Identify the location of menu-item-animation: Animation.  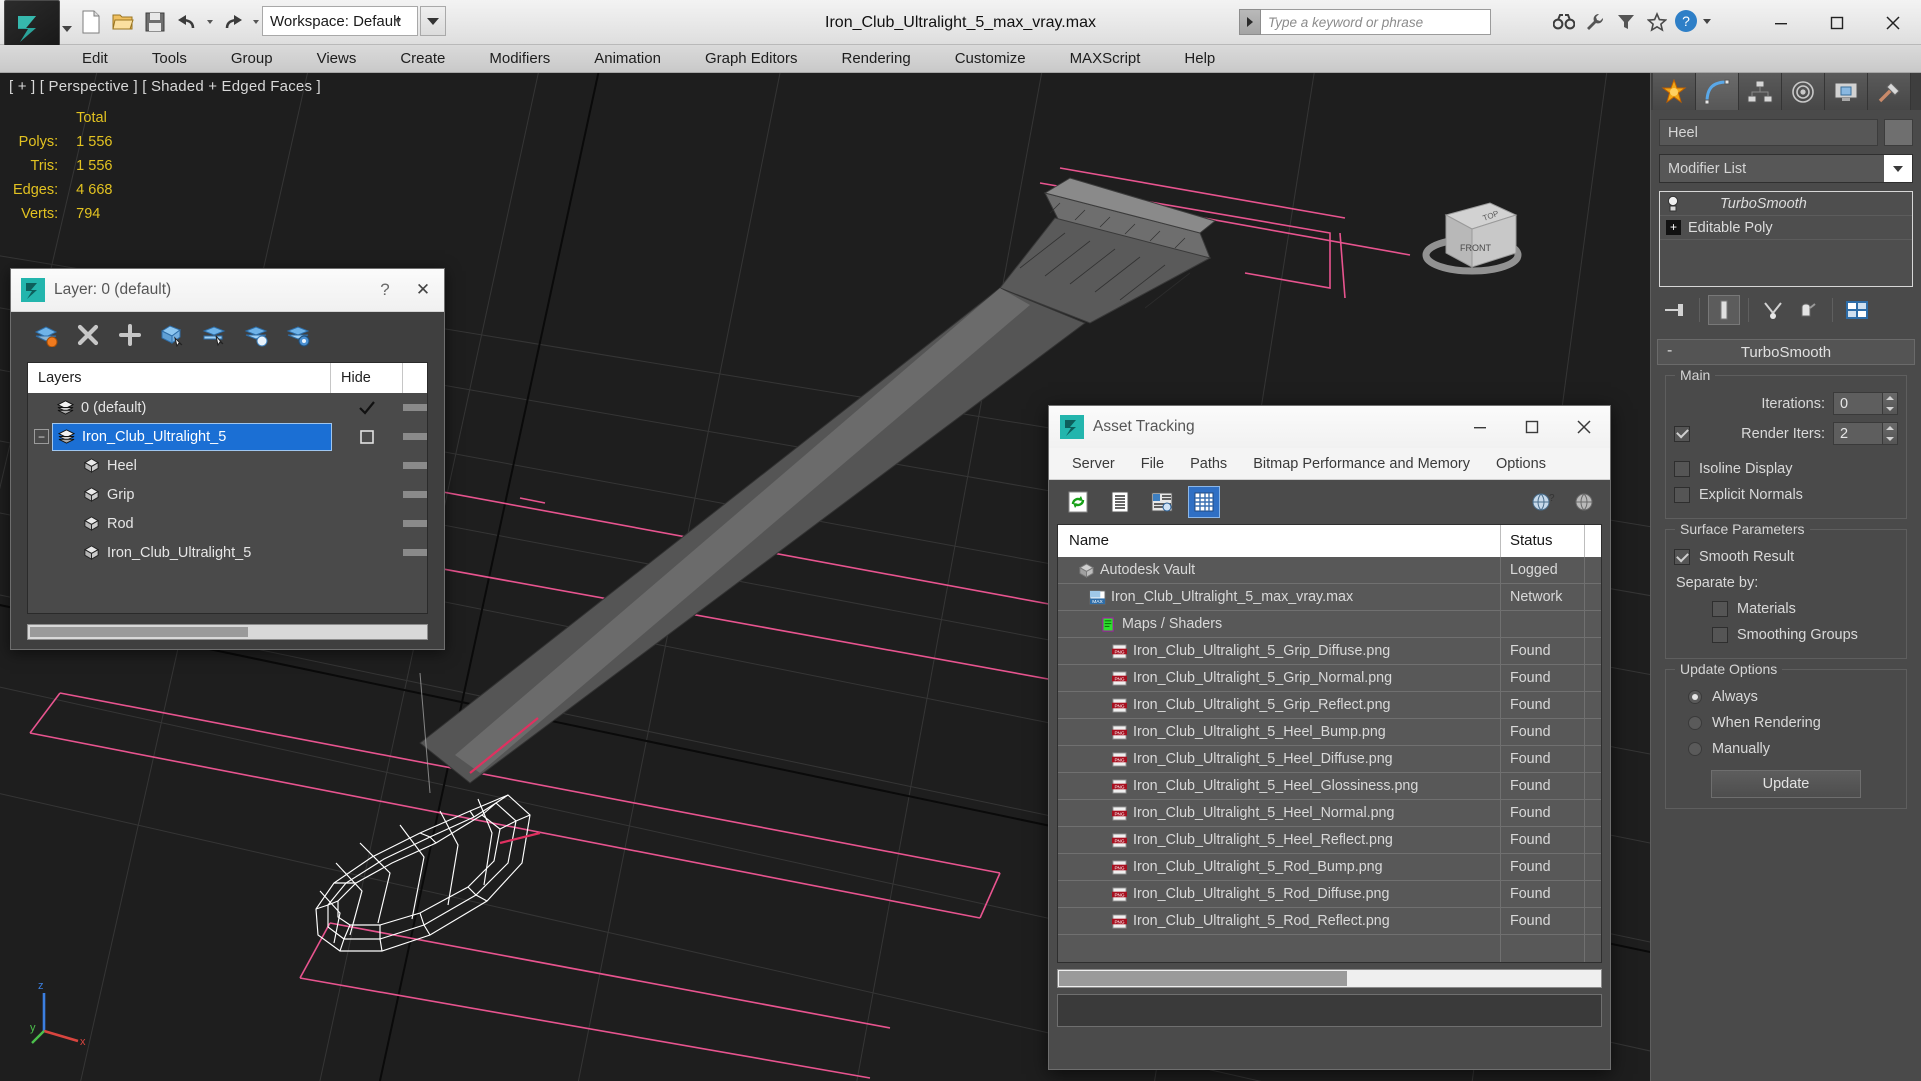
(627, 59).